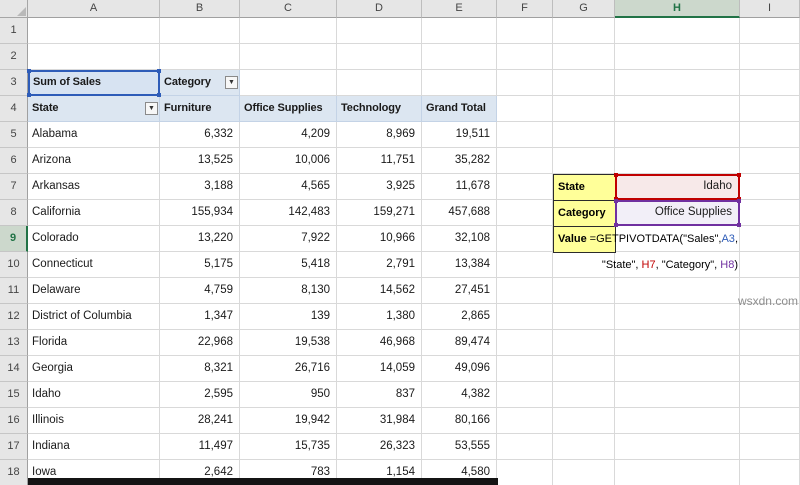 Image resolution: width=800 pixels, height=485 pixels. What do you see at coordinates (459, 239) in the screenshot?
I see `cell-E9: 32,108` at bounding box center [459, 239].